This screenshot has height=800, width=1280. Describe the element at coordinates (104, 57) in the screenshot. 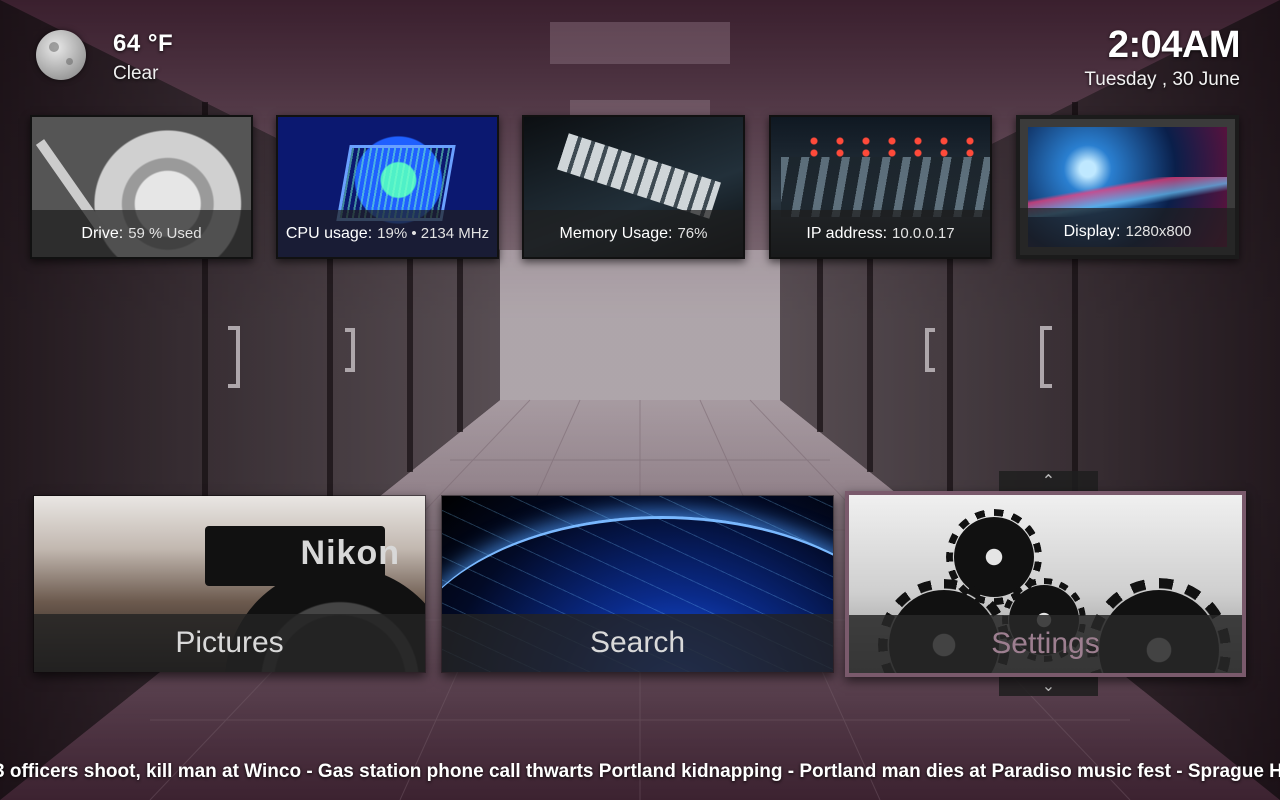

I see `weather-widget: 64 °F Clear` at that location.